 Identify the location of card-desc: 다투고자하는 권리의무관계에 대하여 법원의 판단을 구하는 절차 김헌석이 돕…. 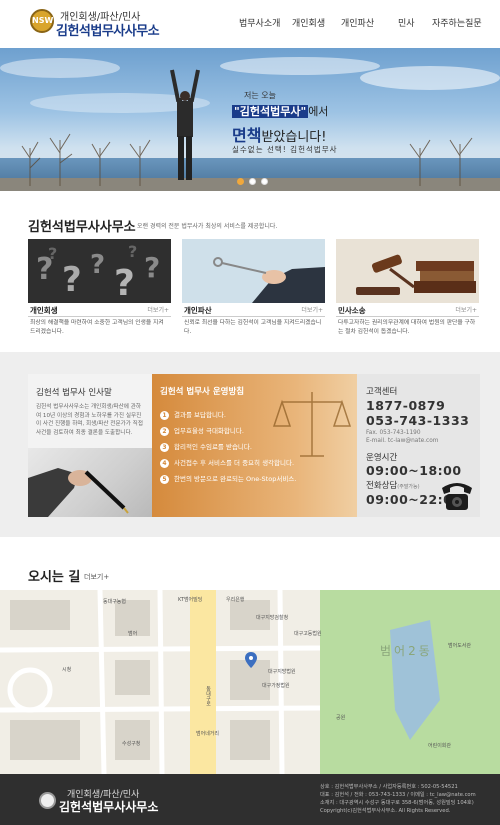
(407, 327).